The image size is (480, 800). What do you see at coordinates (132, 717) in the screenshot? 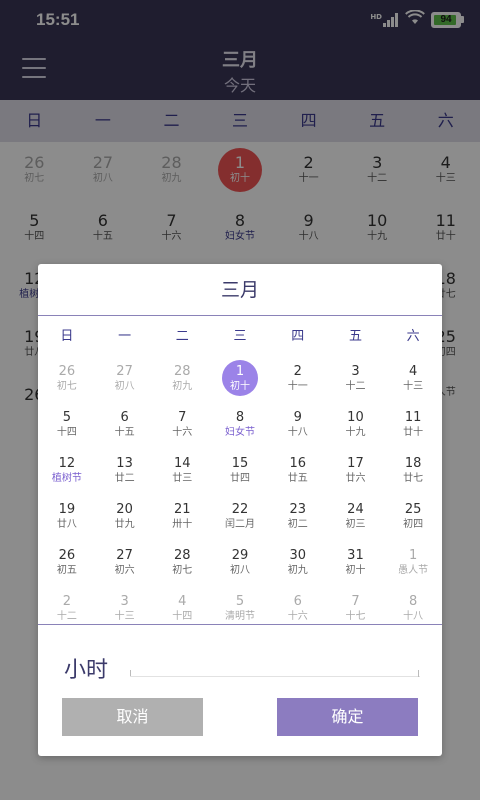
I see `cancel-button: 取消` at bounding box center [132, 717].